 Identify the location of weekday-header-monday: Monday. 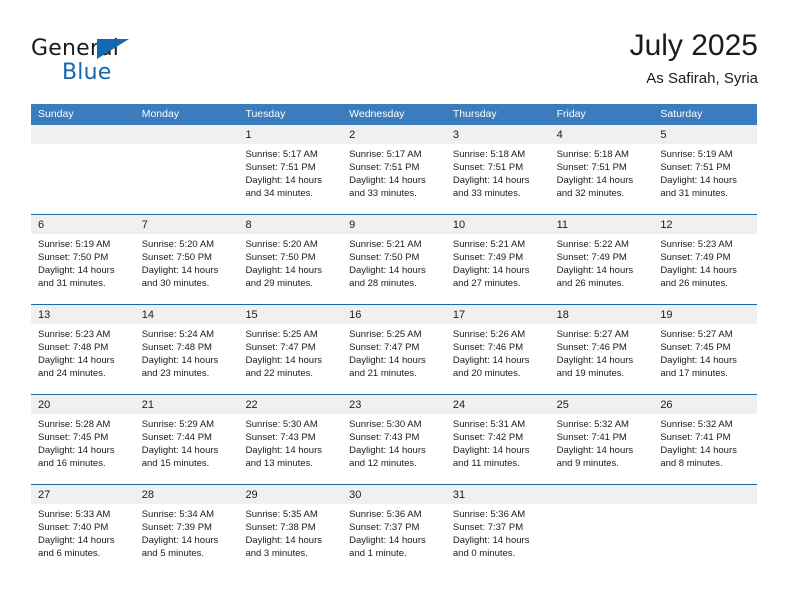
(160, 114).